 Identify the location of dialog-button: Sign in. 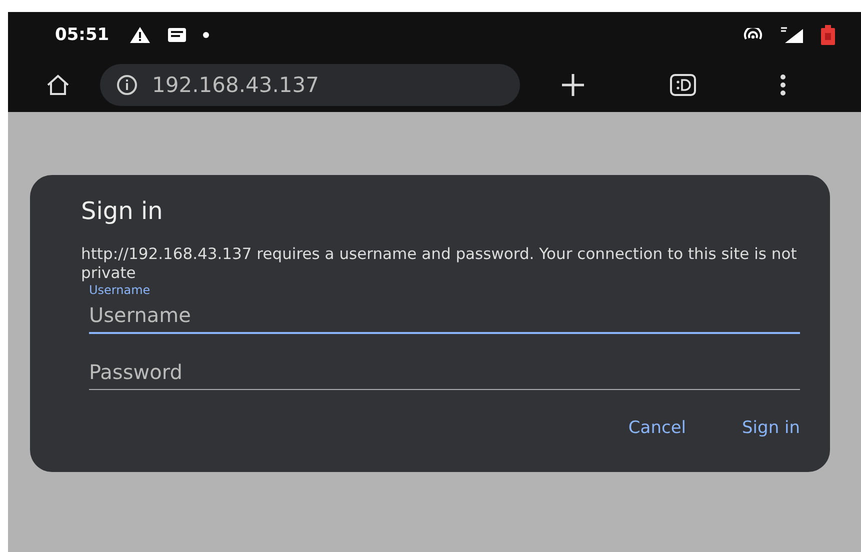
(771, 428).